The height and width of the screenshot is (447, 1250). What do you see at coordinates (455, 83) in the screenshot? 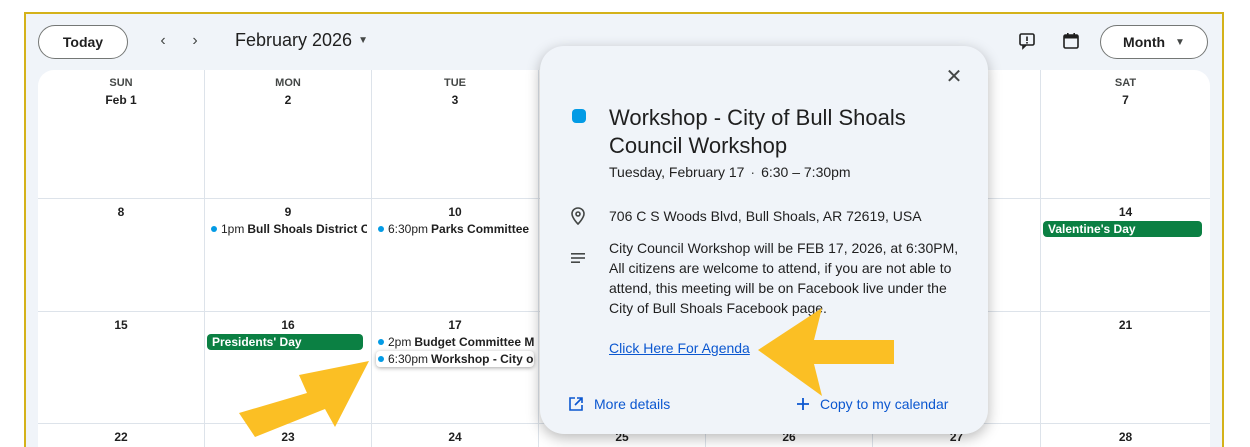
I see `weekday-label: TUE` at bounding box center [455, 83].